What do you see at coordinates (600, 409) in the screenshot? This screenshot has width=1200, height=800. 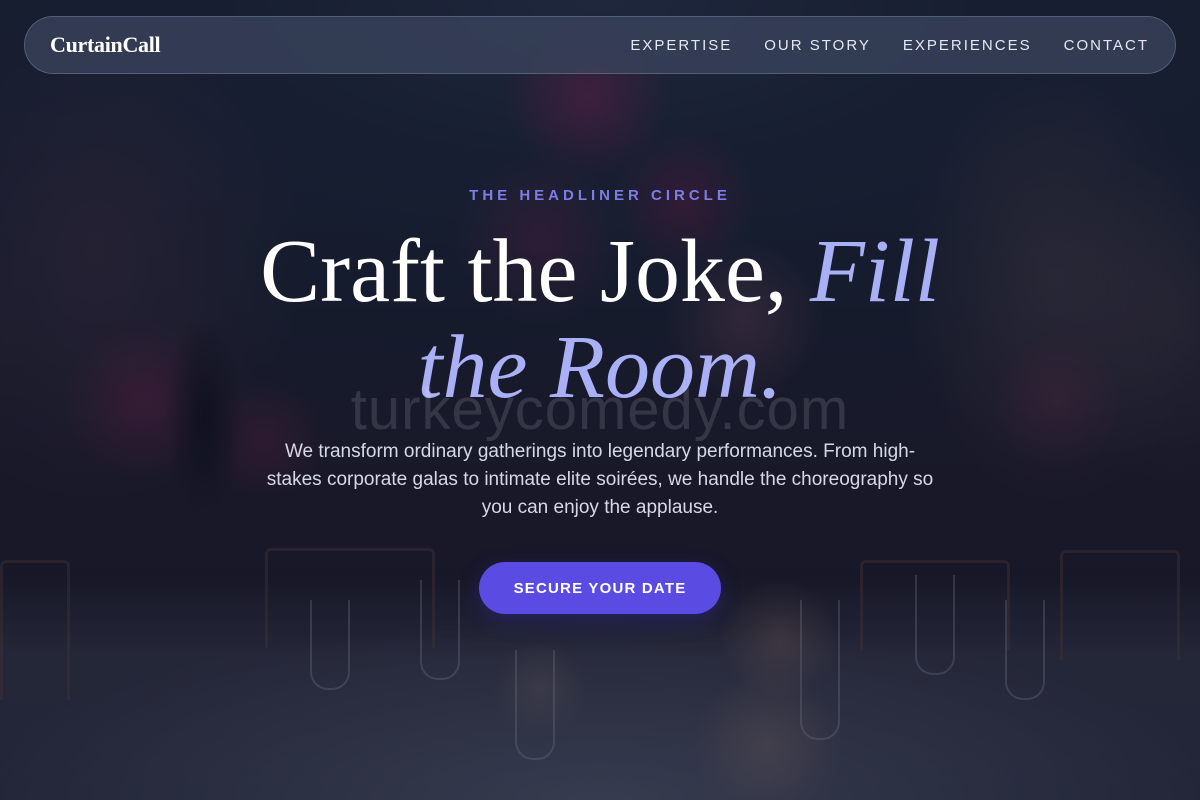 I see `watermark: turkeycomedy.com` at bounding box center [600, 409].